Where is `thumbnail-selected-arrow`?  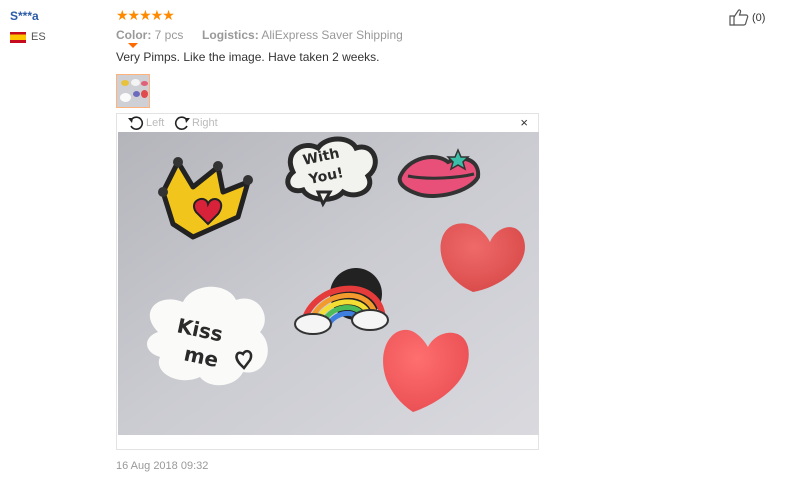
thumbnail-selected-arrow is located at coordinates (133, 45).